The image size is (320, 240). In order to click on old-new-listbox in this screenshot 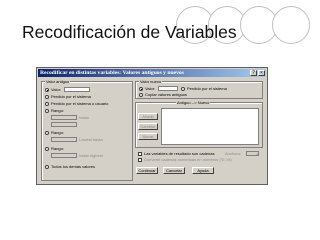, I will do `click(210, 126)`.